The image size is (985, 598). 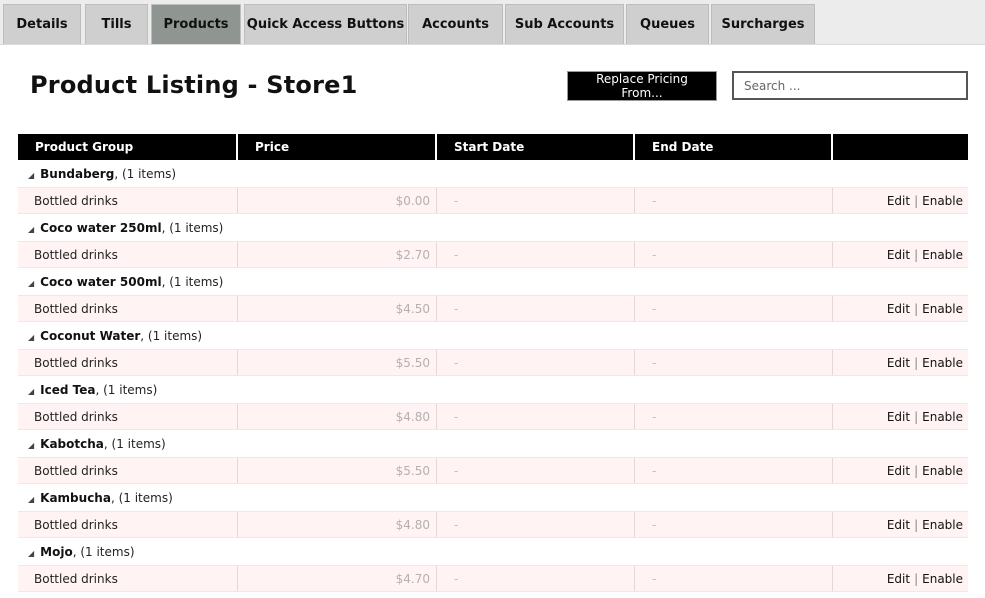 What do you see at coordinates (493, 497) in the screenshot?
I see `group-row: ◢ Kambucha , (1 items)` at bounding box center [493, 497].